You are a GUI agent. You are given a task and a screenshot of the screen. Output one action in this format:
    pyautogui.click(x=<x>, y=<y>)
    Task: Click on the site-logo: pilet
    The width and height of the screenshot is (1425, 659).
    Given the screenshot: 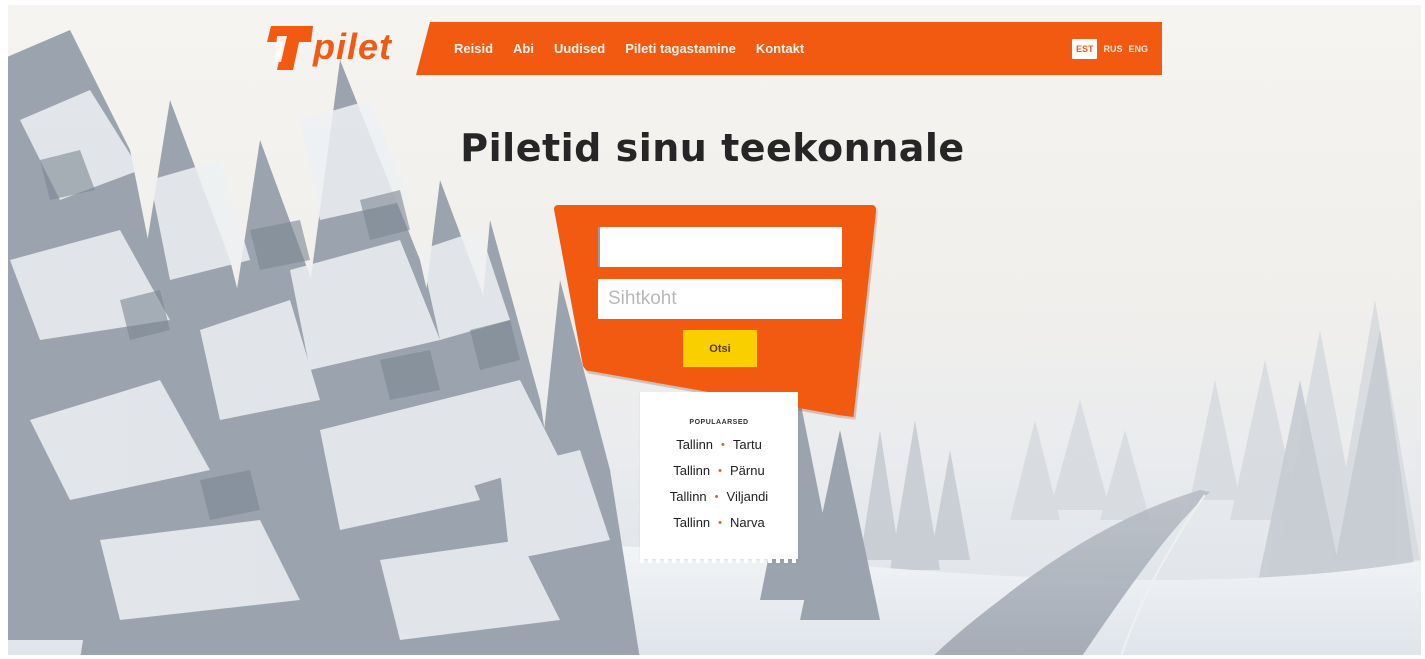 What is the action you would take?
    pyautogui.click(x=343, y=48)
    